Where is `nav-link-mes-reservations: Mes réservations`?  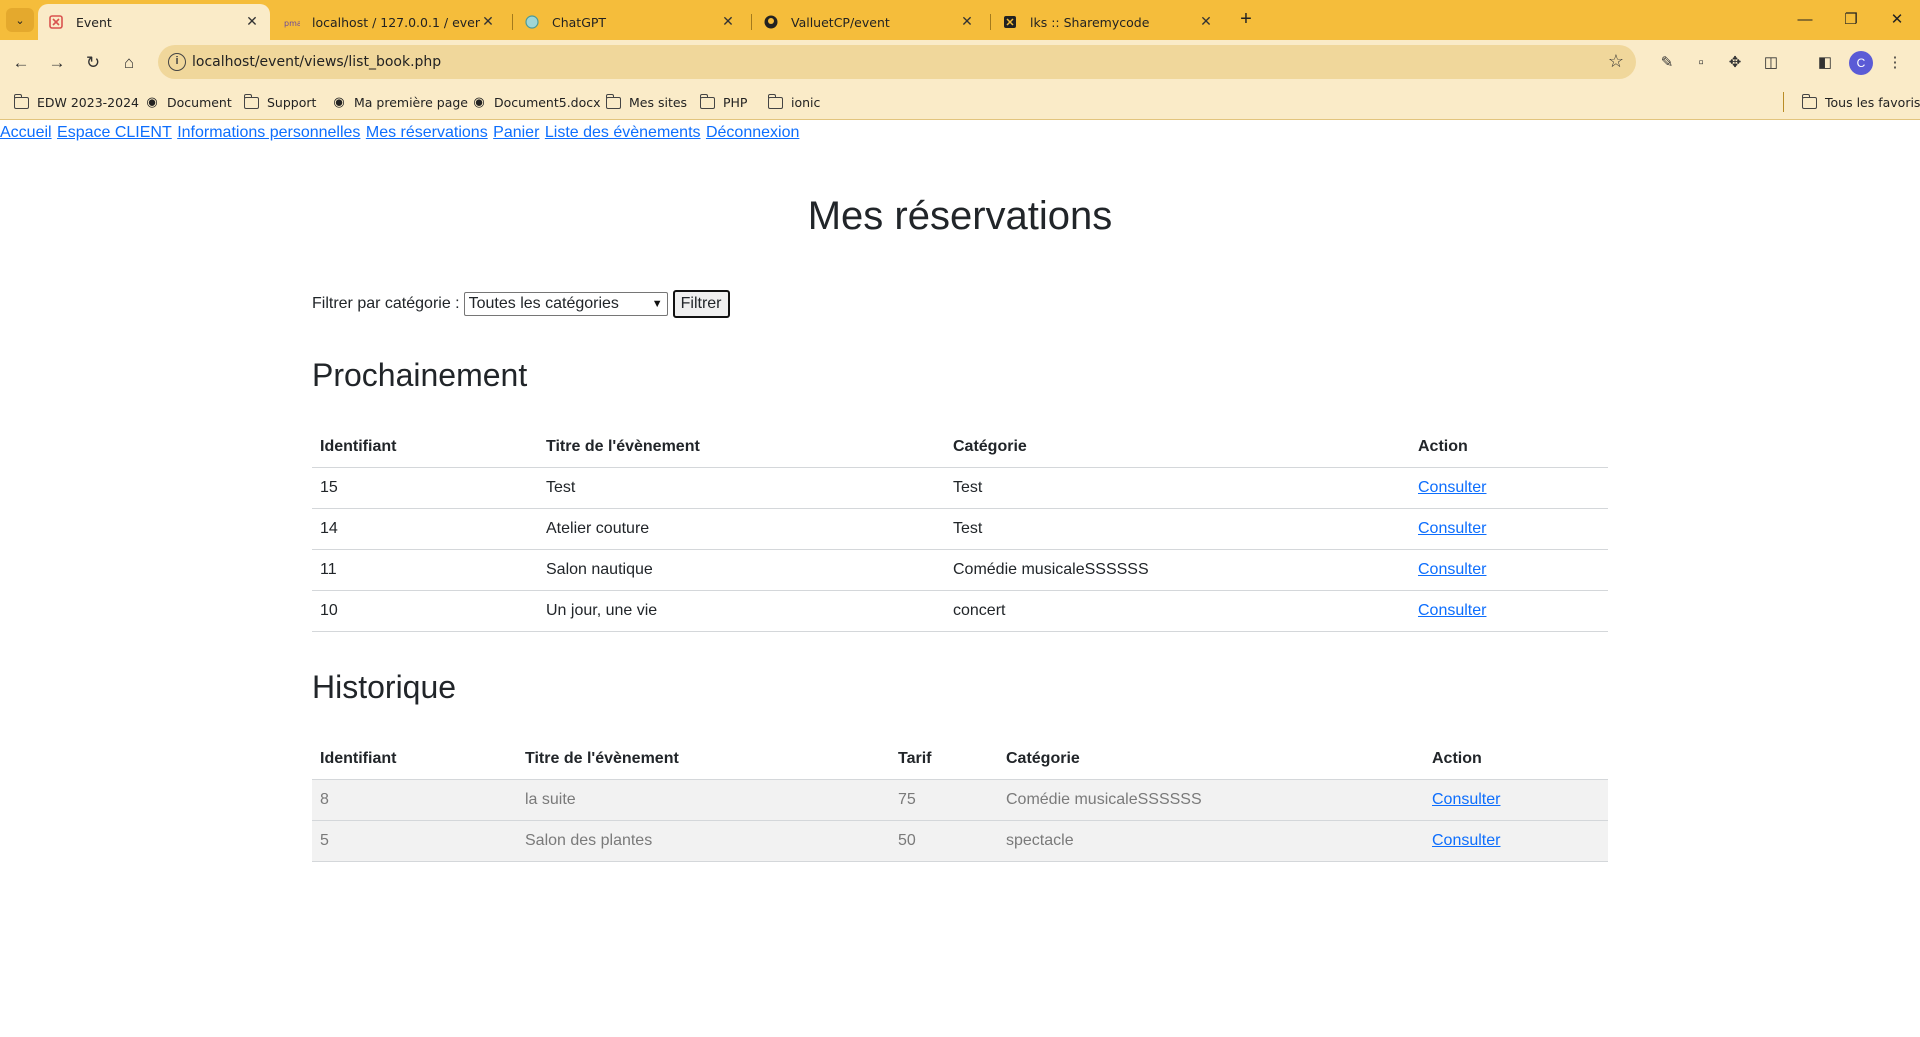
nav-link-mes-reservations: Mes réservations is located at coordinates (427, 132).